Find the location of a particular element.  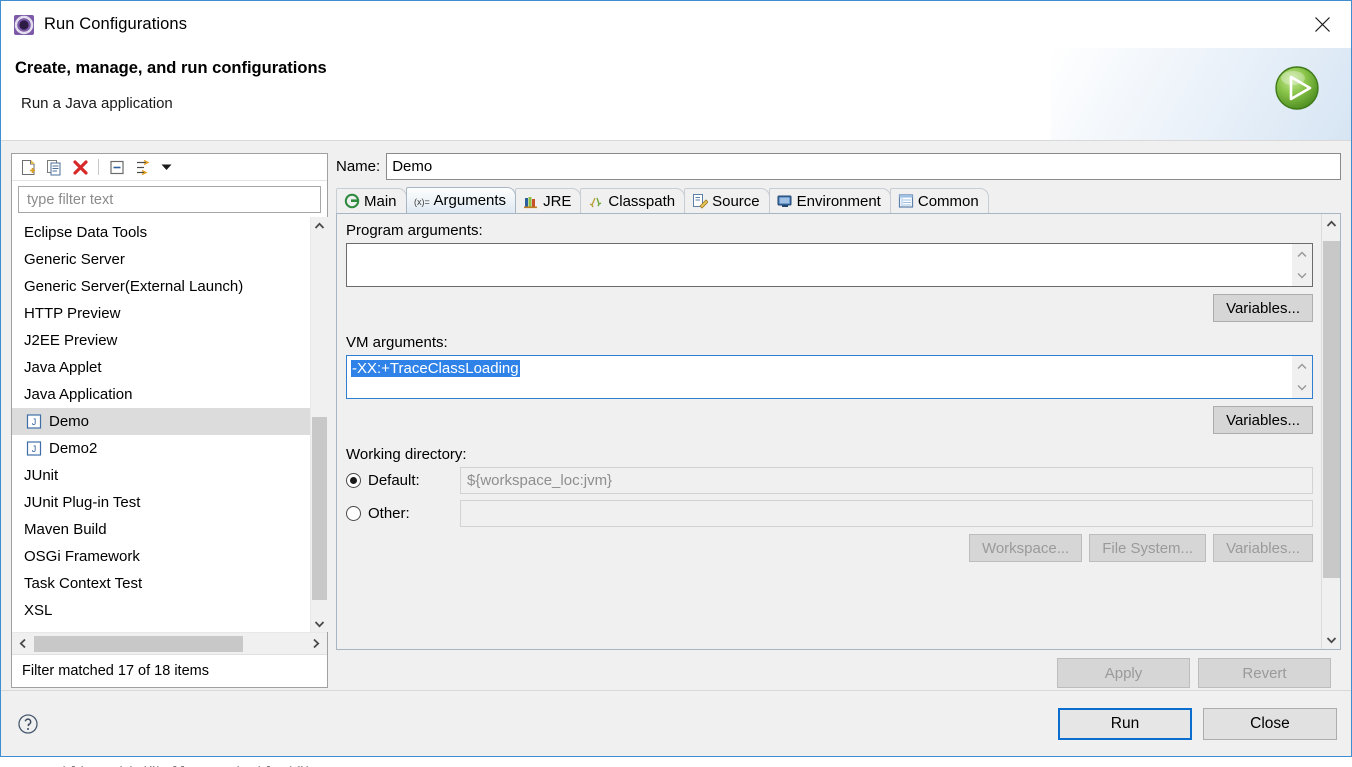

scroll-down-icon is located at coordinates (319, 623).